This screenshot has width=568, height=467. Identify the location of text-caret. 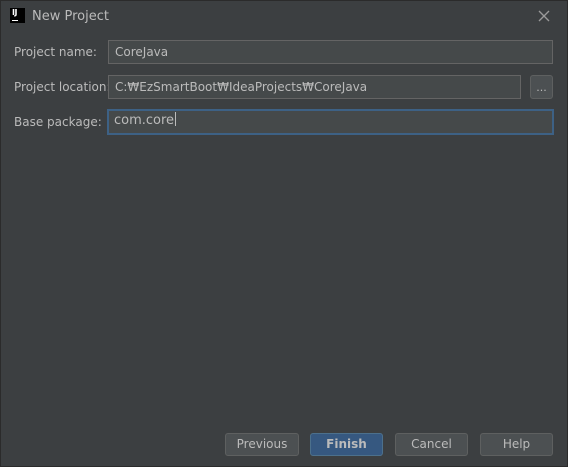
(176, 119).